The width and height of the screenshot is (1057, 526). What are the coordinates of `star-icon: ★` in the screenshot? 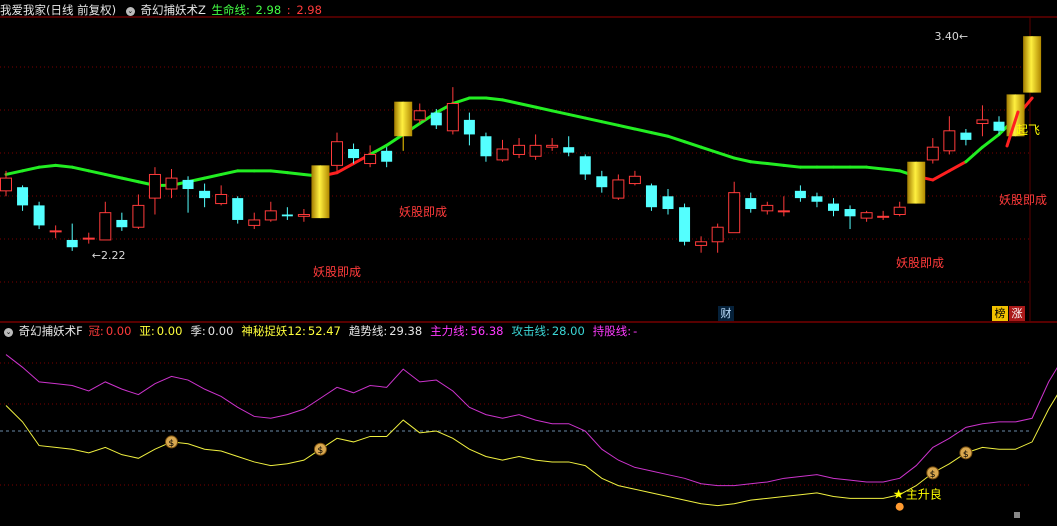 It's located at (899, 495).